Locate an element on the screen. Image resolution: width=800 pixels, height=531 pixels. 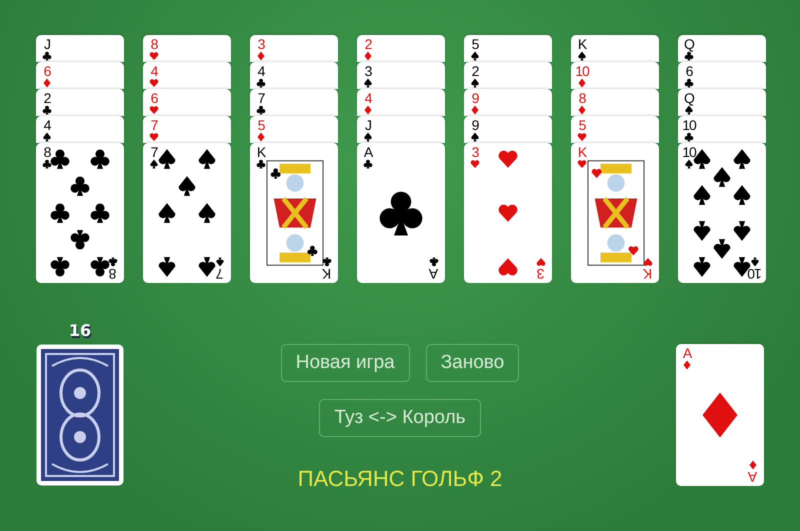
card-back is located at coordinates (80, 415).